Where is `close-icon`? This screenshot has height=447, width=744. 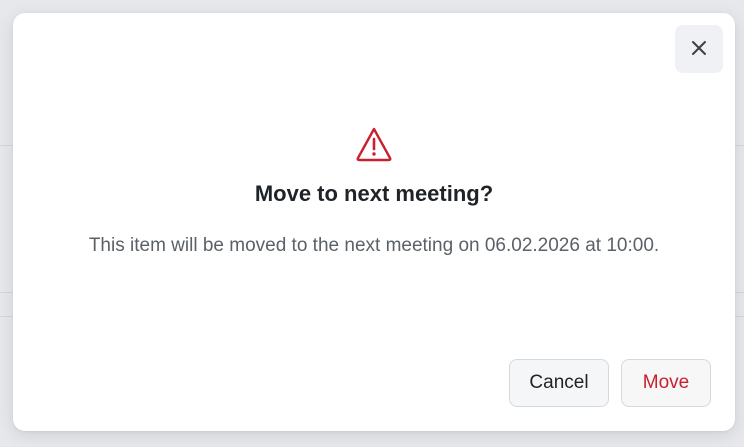
close-icon is located at coordinates (699, 49).